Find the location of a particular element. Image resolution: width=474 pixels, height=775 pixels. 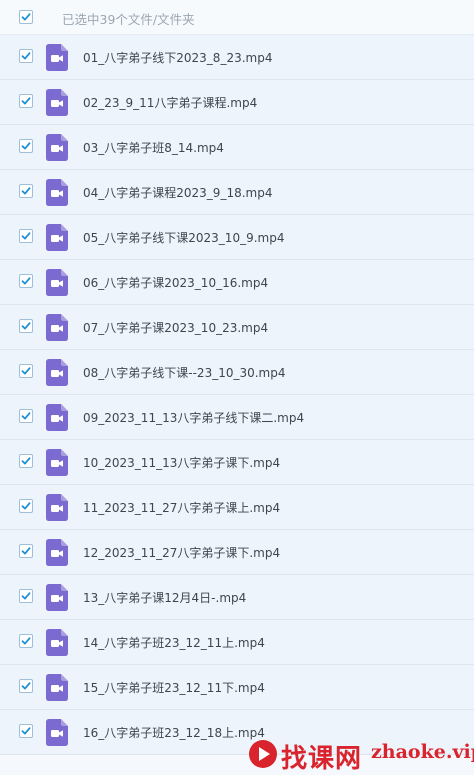

file-row: 13_八字弟子课12月4日-.mp4 is located at coordinates (237, 597).